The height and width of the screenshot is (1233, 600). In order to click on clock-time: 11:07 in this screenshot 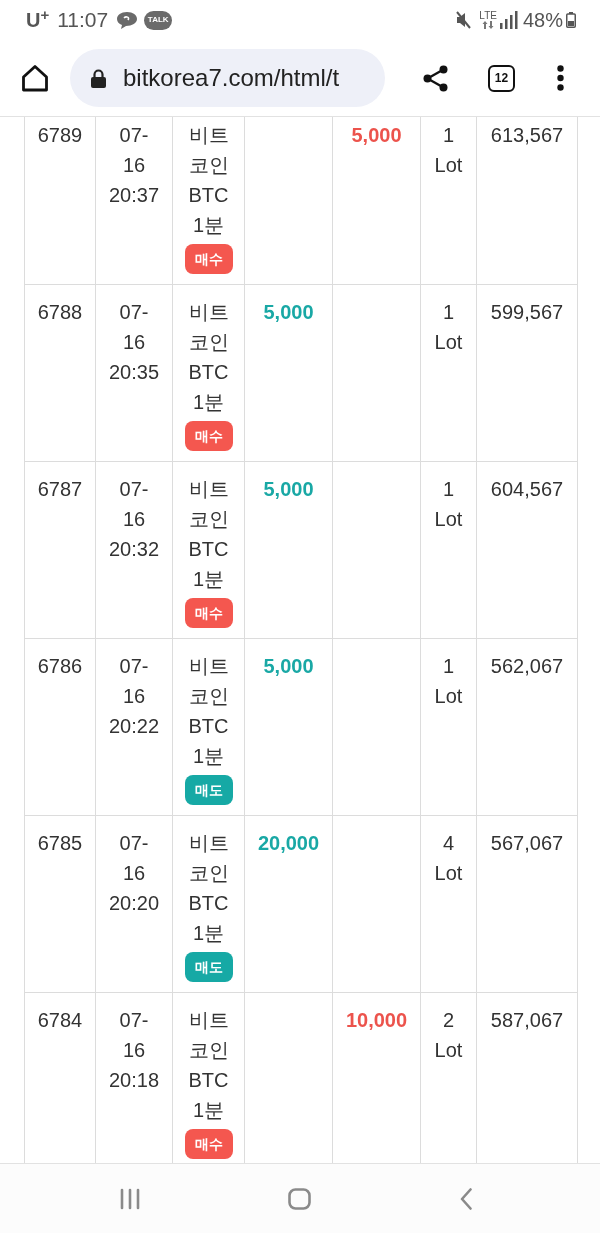, I will do `click(83, 20)`.